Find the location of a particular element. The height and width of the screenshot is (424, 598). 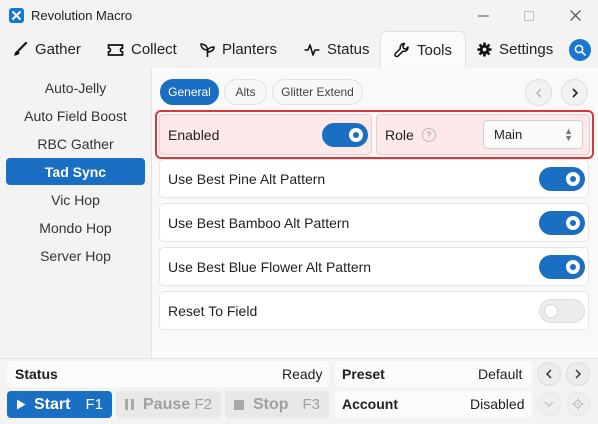

stop-label: Stop is located at coordinates (271, 404).